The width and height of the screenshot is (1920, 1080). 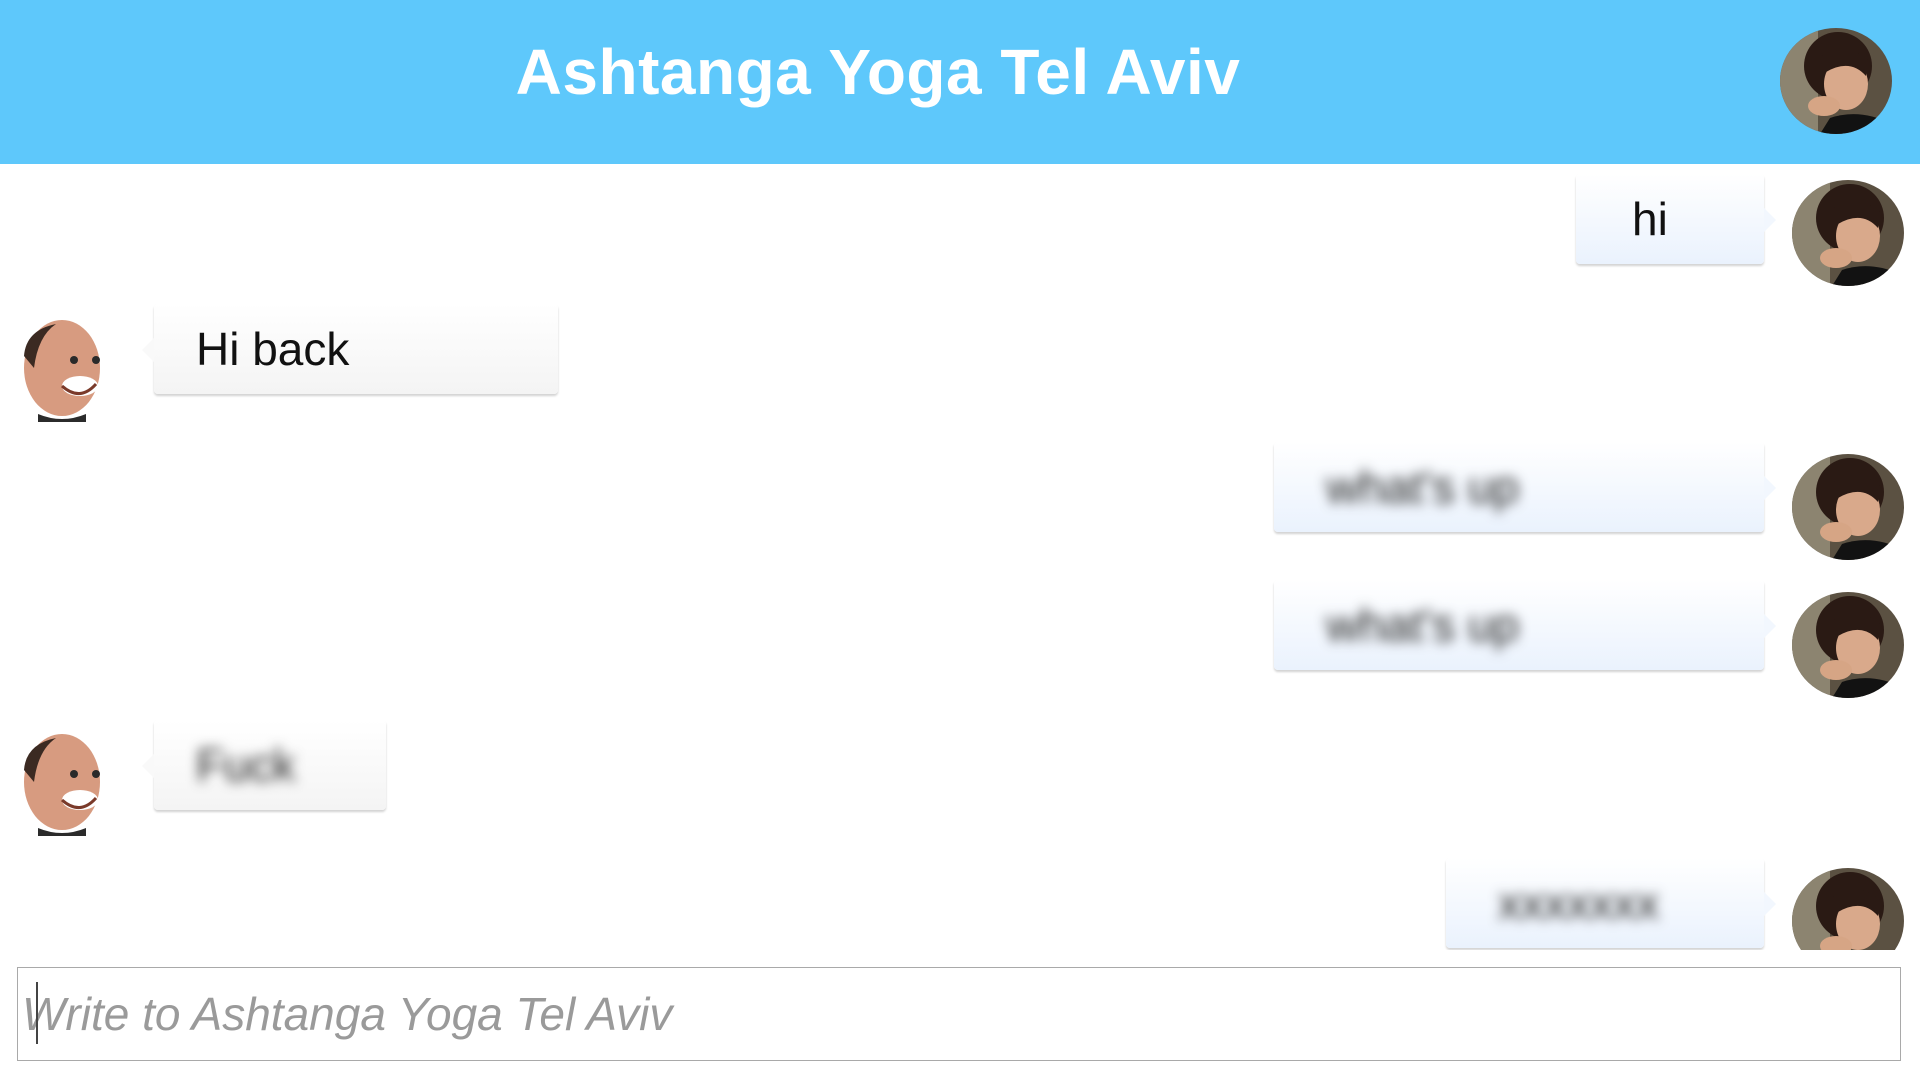 I want to click on message-text: xxxxxxx, so click(x=1578, y=903).